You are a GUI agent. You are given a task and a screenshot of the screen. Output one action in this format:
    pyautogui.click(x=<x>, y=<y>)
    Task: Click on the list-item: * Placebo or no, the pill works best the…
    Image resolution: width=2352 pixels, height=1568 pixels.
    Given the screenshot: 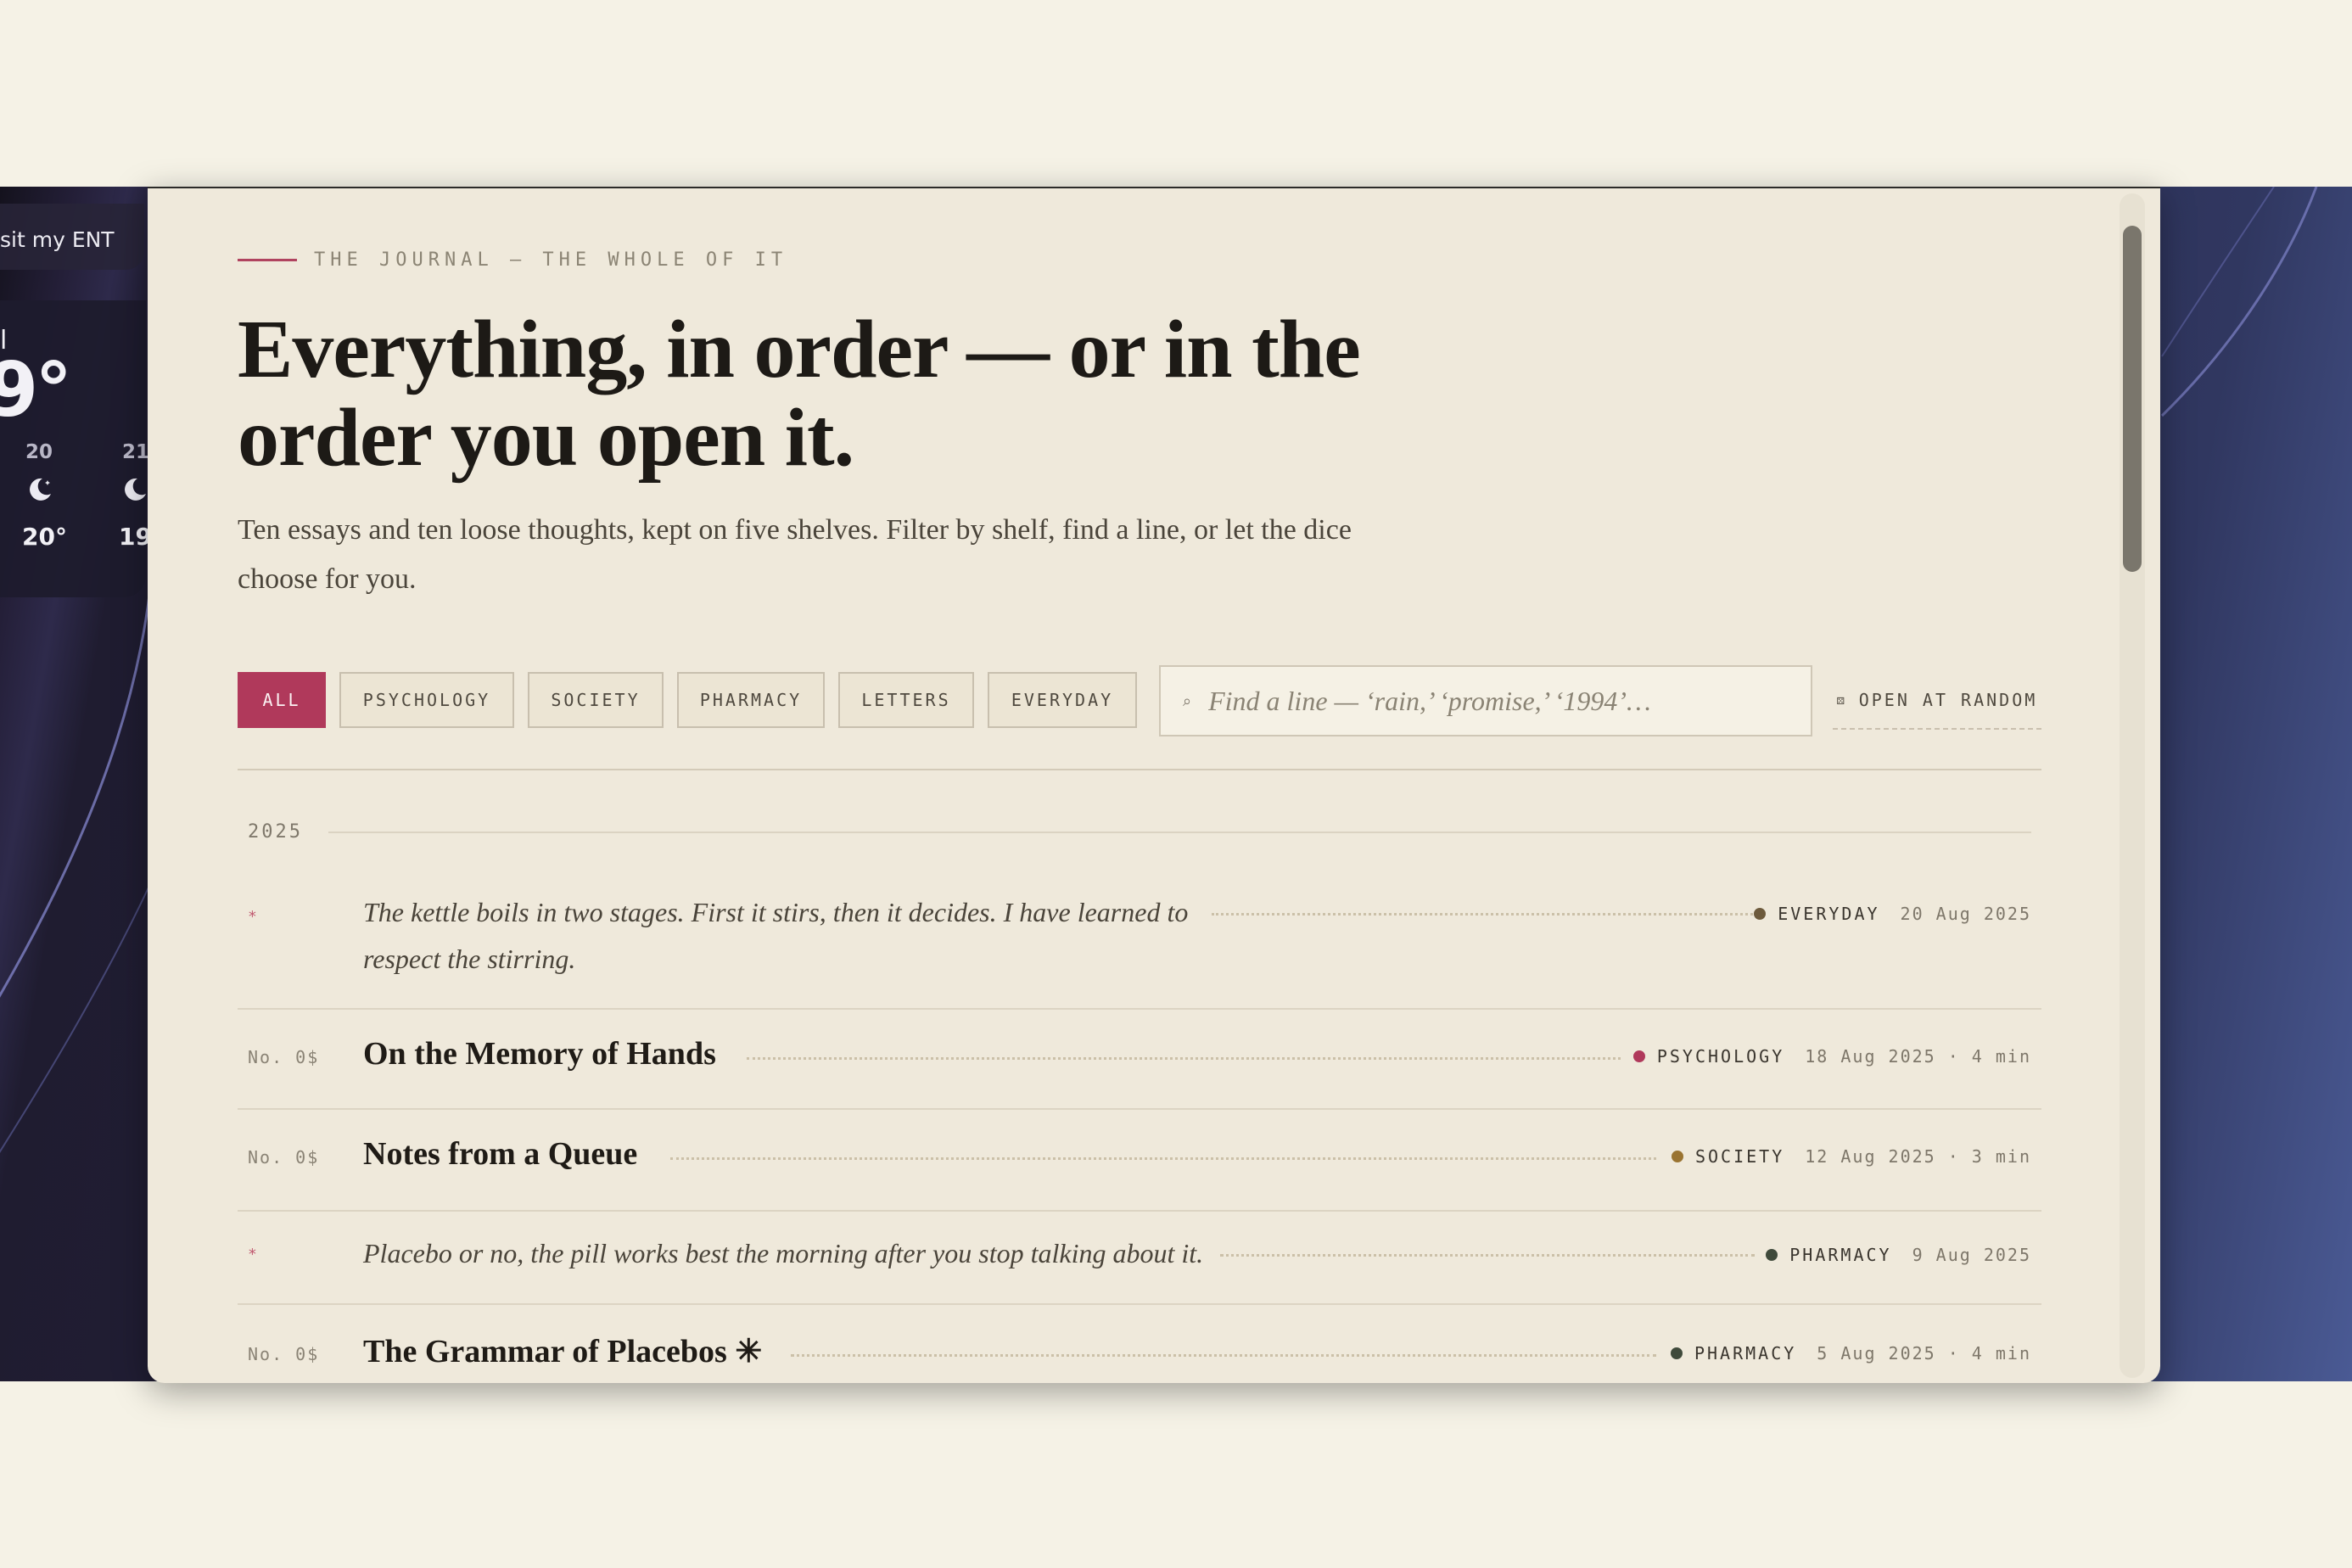 What is the action you would take?
    pyautogui.click(x=1139, y=1258)
    